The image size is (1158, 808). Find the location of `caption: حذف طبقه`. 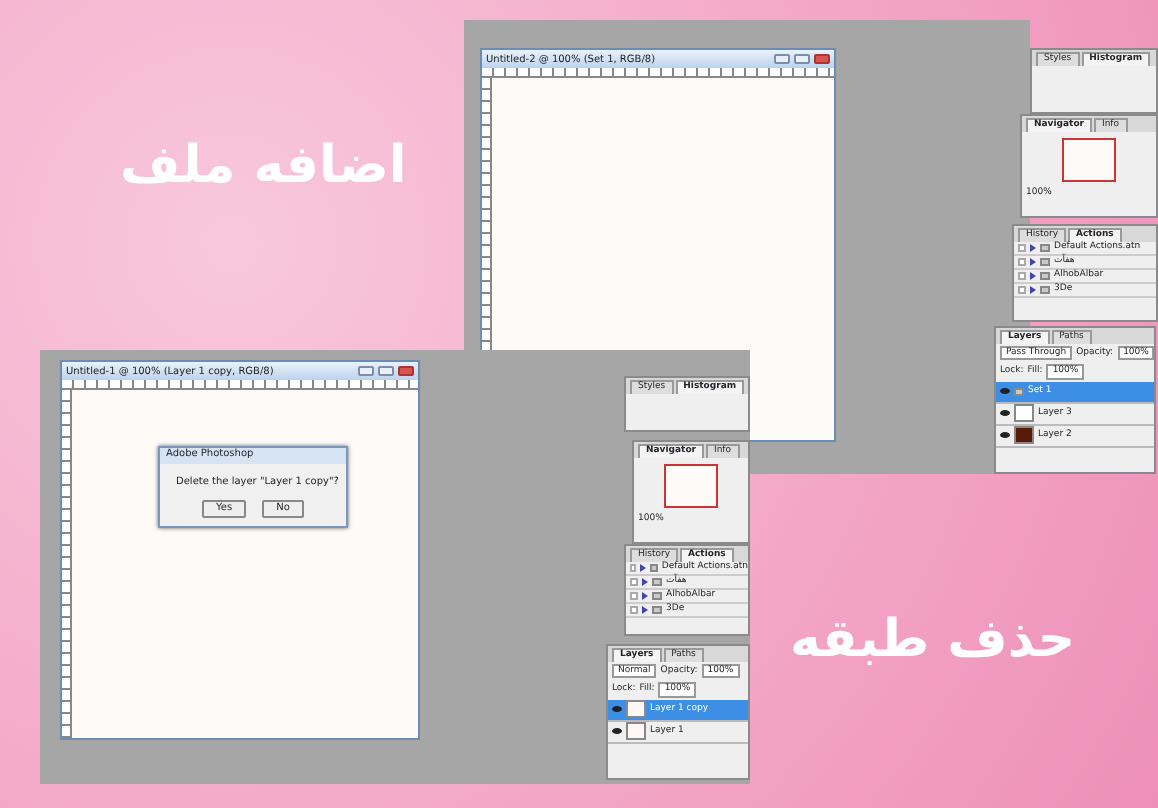

caption: حذف طبقه is located at coordinates (933, 641).